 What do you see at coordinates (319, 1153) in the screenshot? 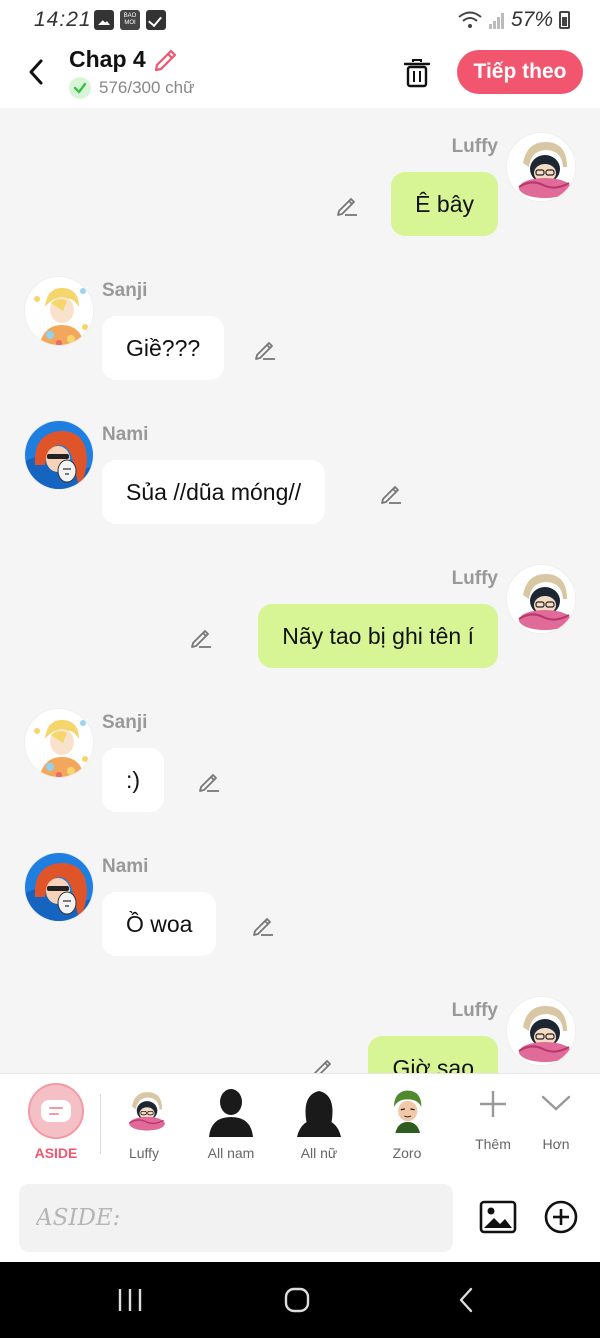
I see `character-label: All nữ` at bounding box center [319, 1153].